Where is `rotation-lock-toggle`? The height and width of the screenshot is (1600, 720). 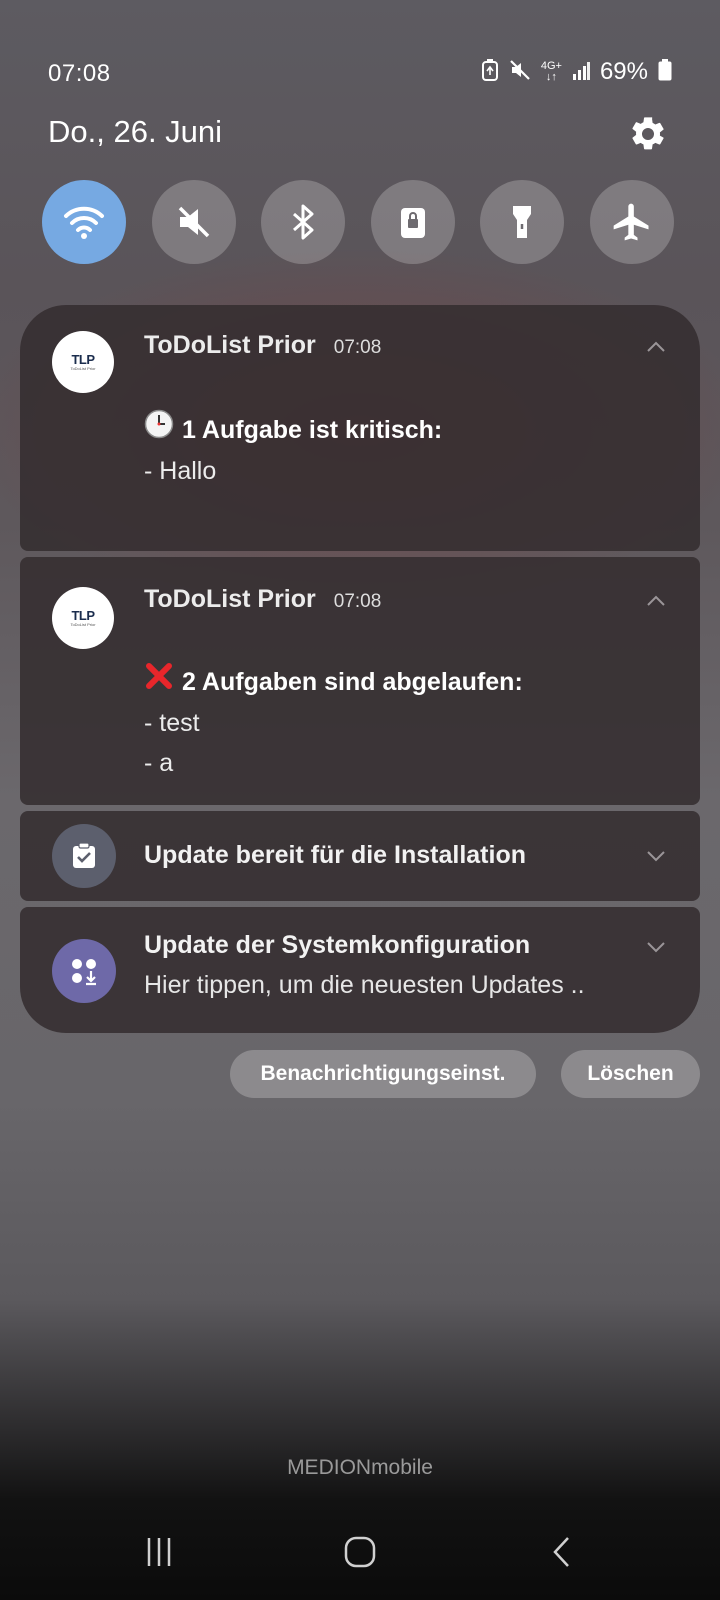 rotation-lock-toggle is located at coordinates (412, 222).